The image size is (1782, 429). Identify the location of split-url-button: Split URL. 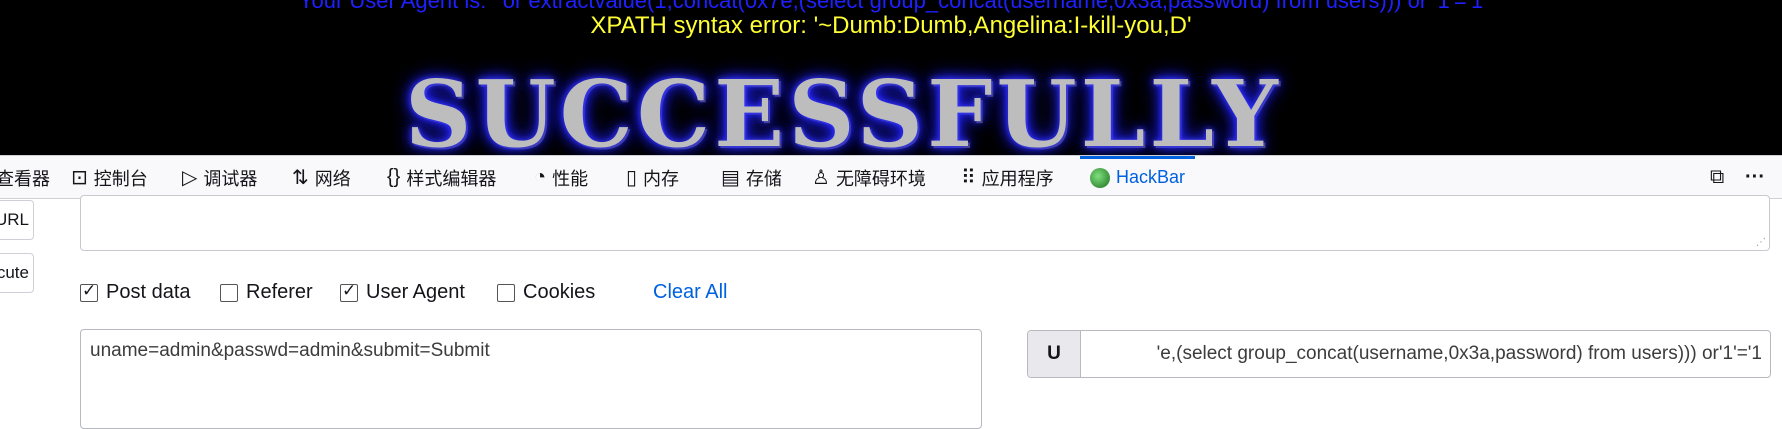
(17, 220).